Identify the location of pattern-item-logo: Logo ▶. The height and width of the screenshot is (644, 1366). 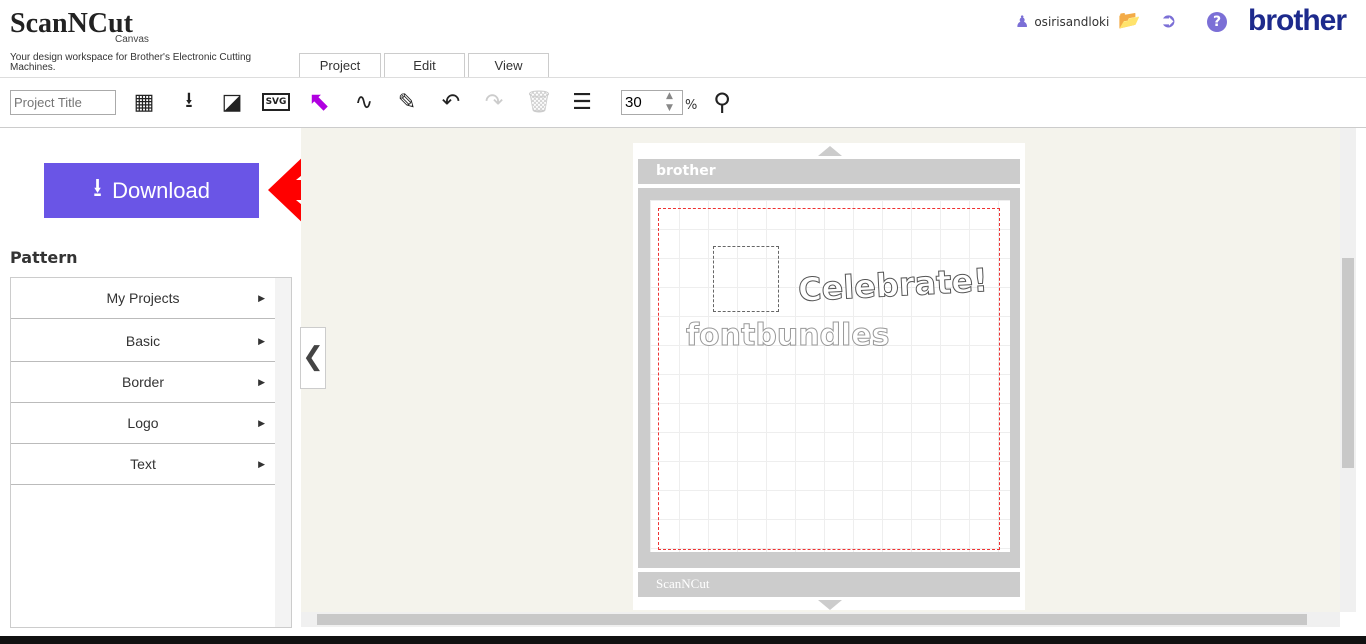
(143, 423).